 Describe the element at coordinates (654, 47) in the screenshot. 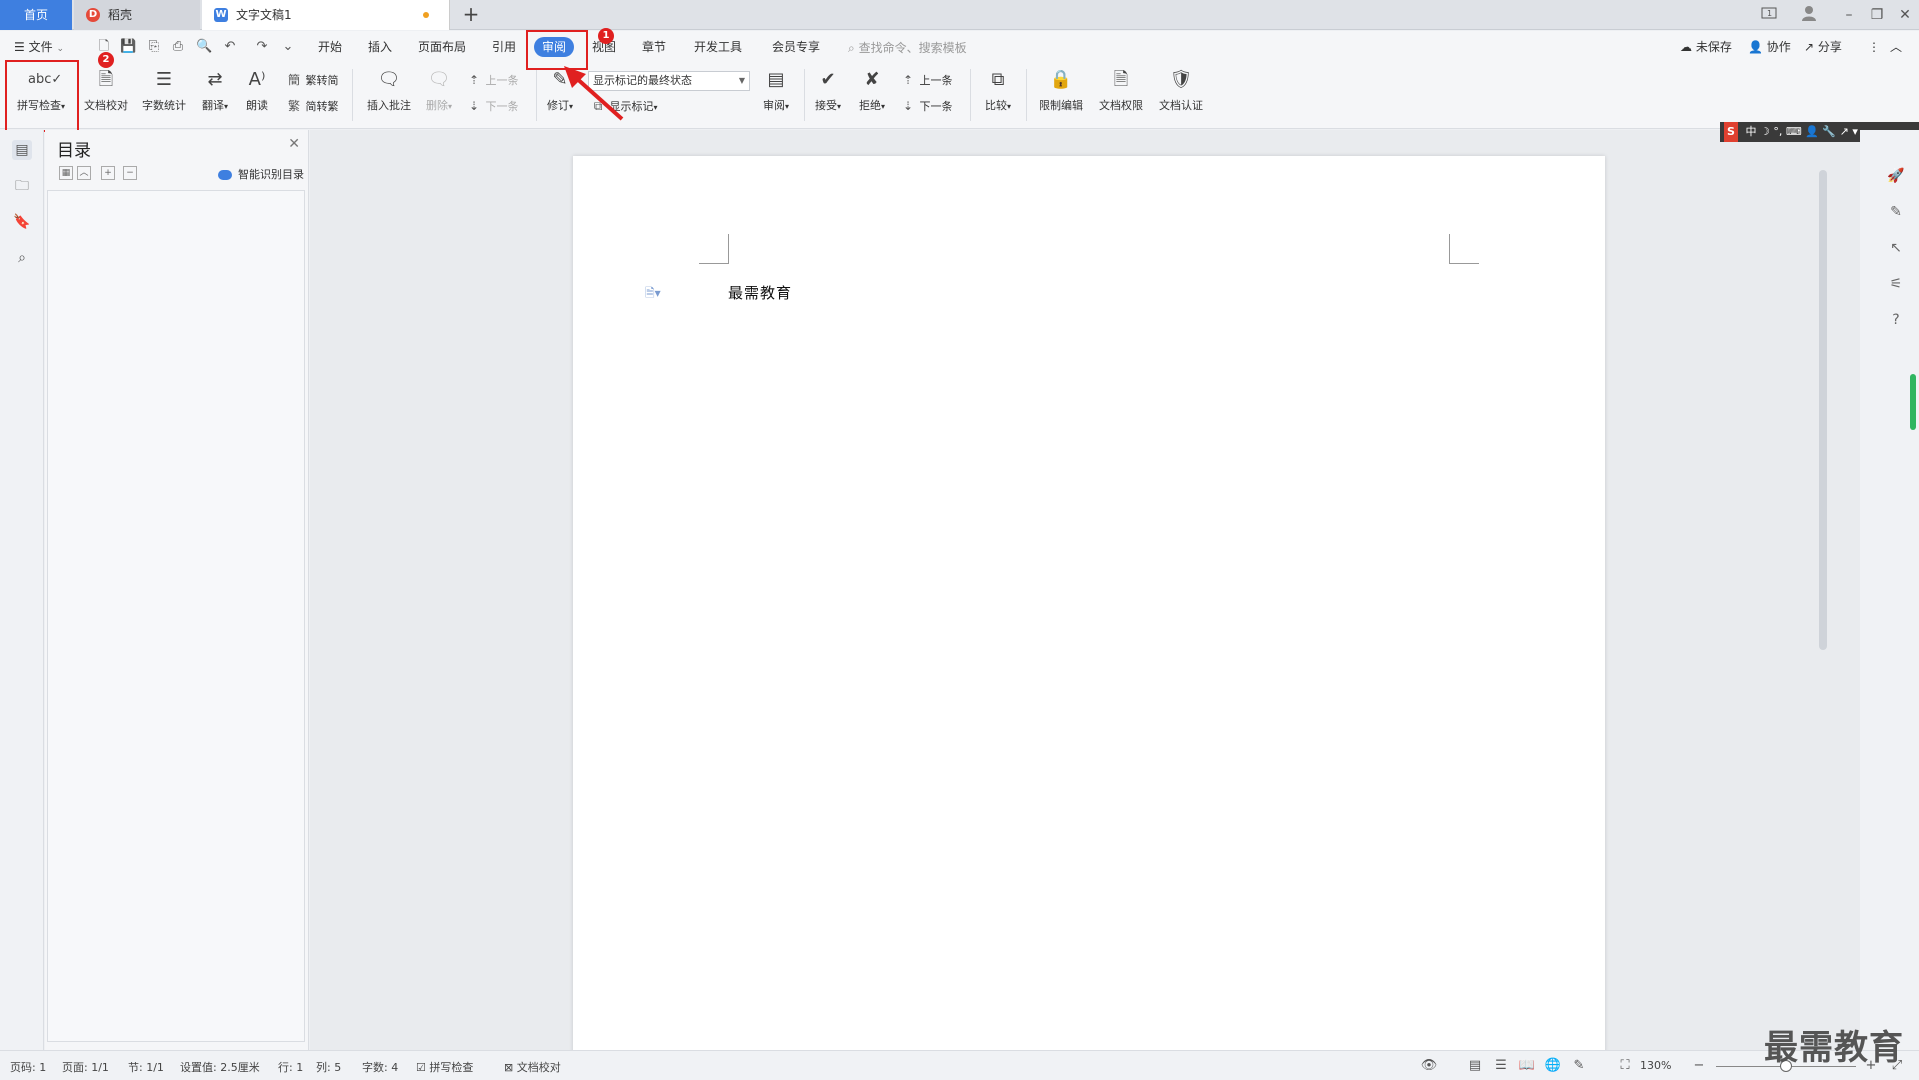

I see `menu-chapter: 章节` at that location.